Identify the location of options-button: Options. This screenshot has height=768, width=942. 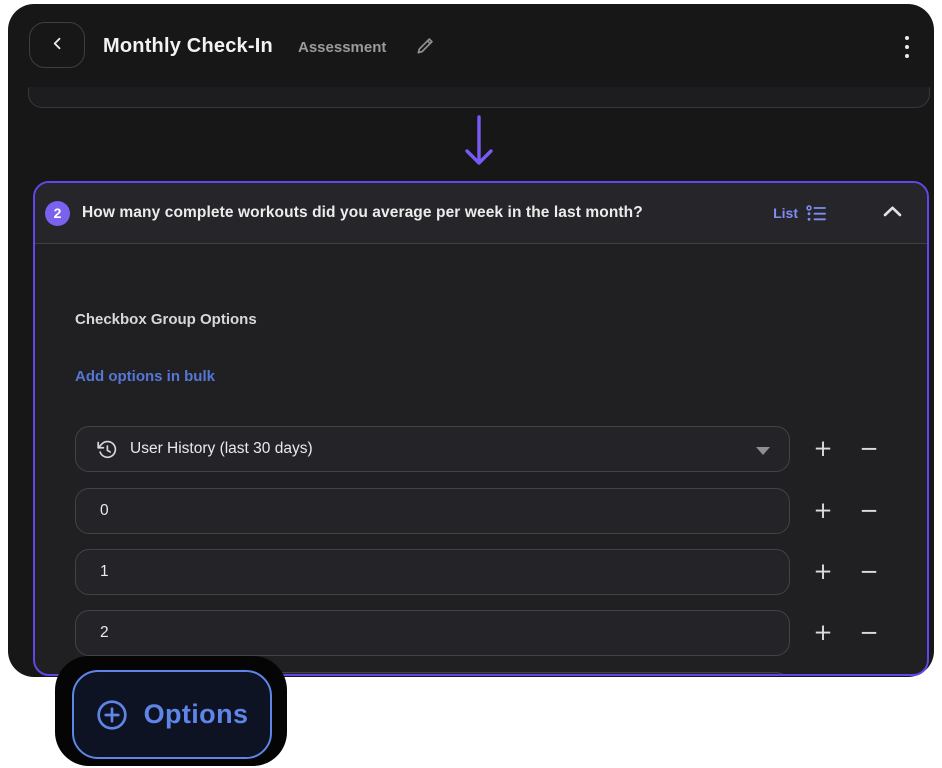
(172, 714).